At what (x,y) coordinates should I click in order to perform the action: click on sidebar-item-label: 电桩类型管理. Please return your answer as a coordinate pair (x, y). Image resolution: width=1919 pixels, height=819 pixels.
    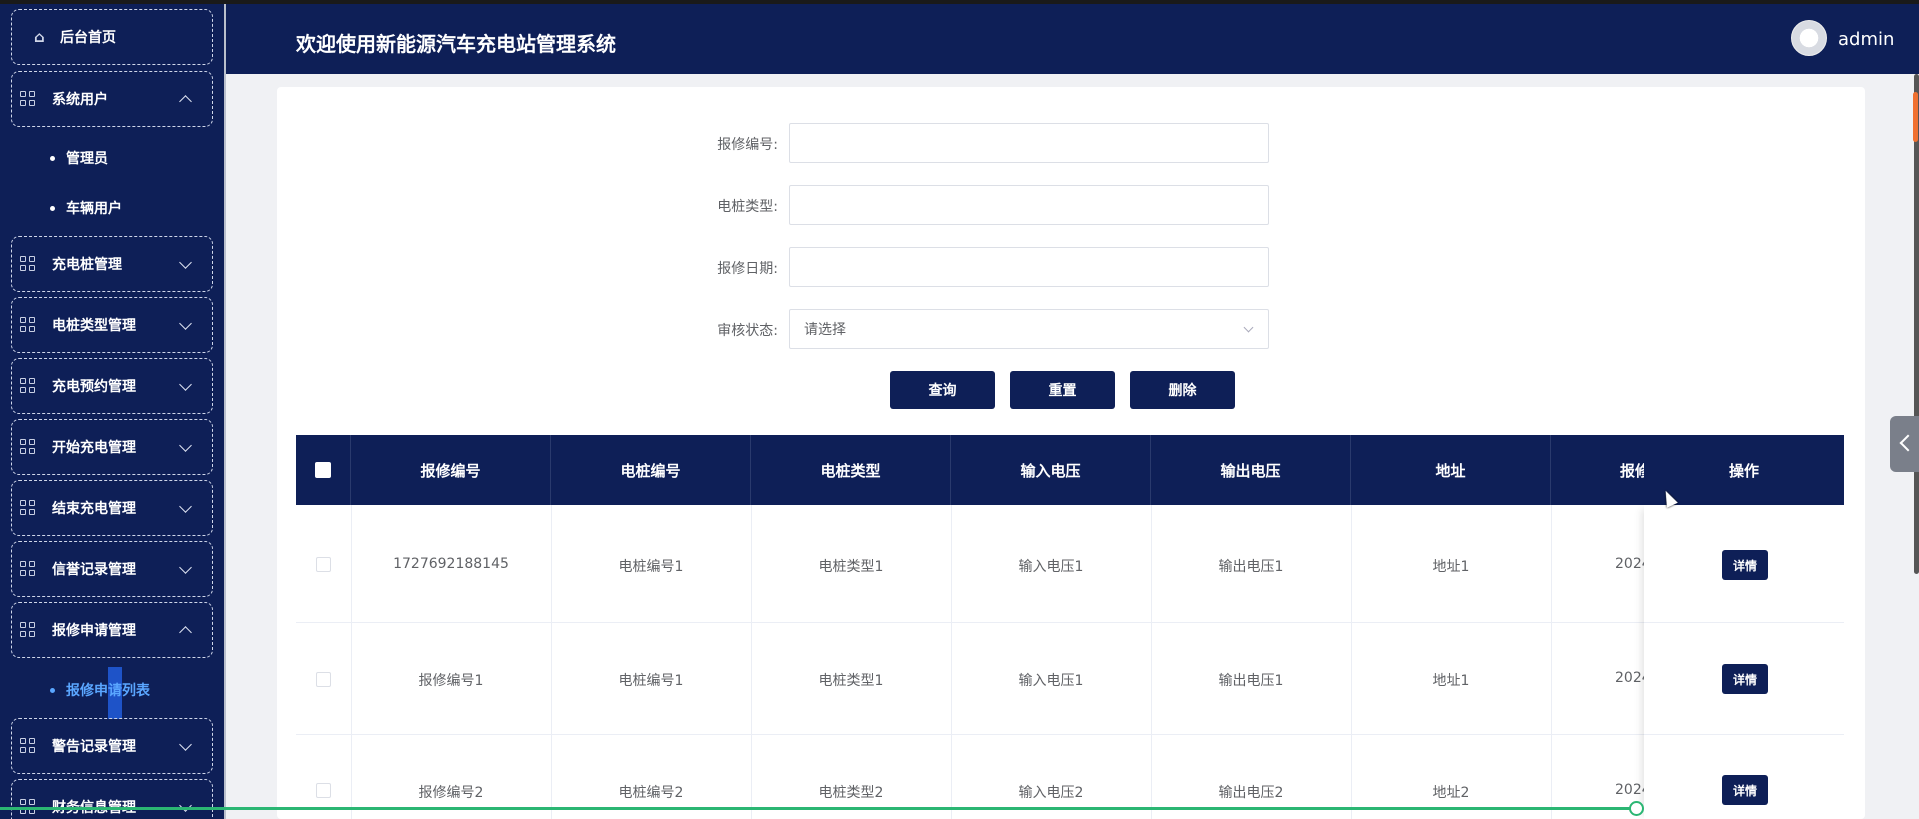
    Looking at the image, I should click on (94, 326).